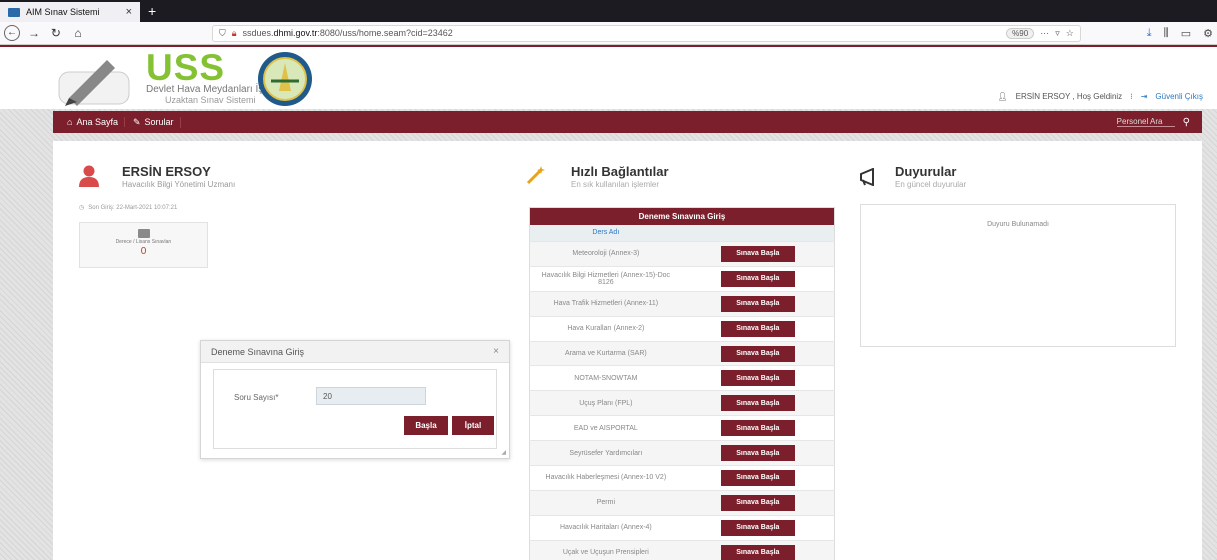  What do you see at coordinates (605, 403) in the screenshot?
I see `course-name: Uçuş Planı (FPL)` at bounding box center [605, 403].